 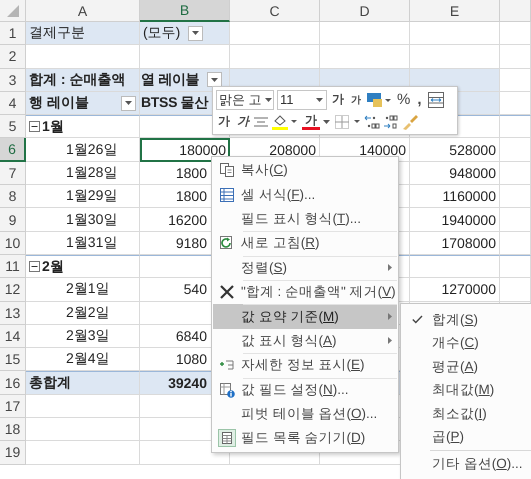 I want to click on table-cell: 1월29일, so click(x=83, y=196).